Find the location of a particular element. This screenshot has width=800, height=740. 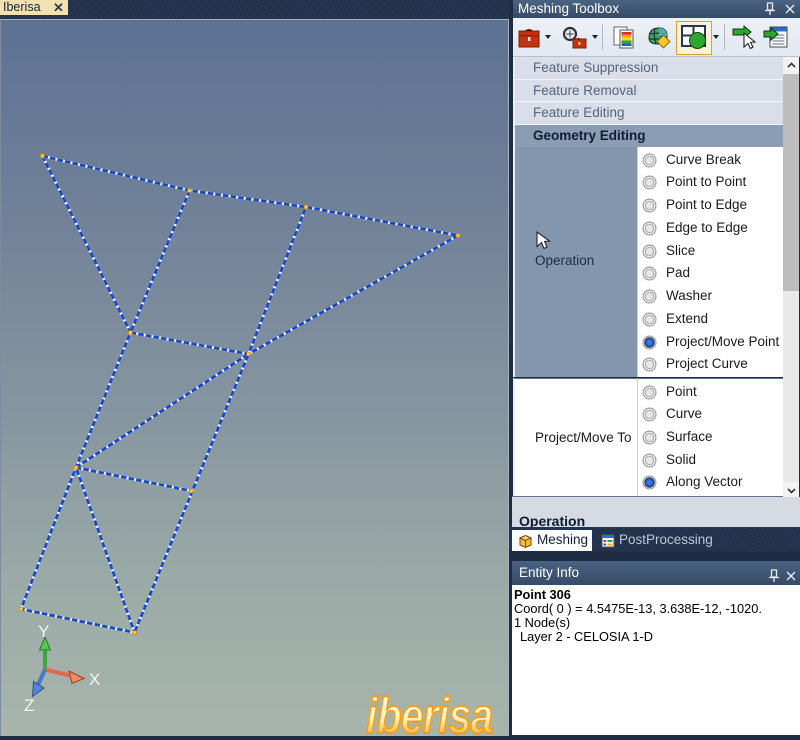

svg-text: X is located at coordinates (94, 679).